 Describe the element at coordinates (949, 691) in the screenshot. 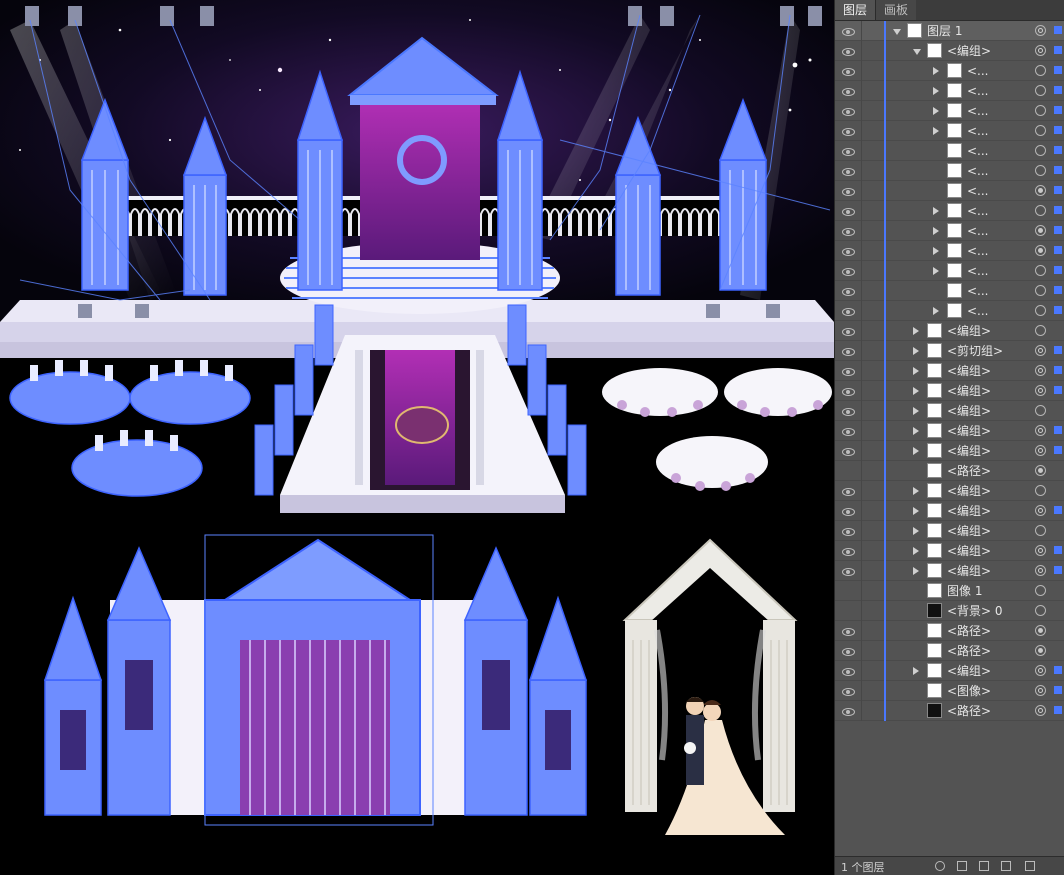

I see `layer-row: <图像>` at that location.